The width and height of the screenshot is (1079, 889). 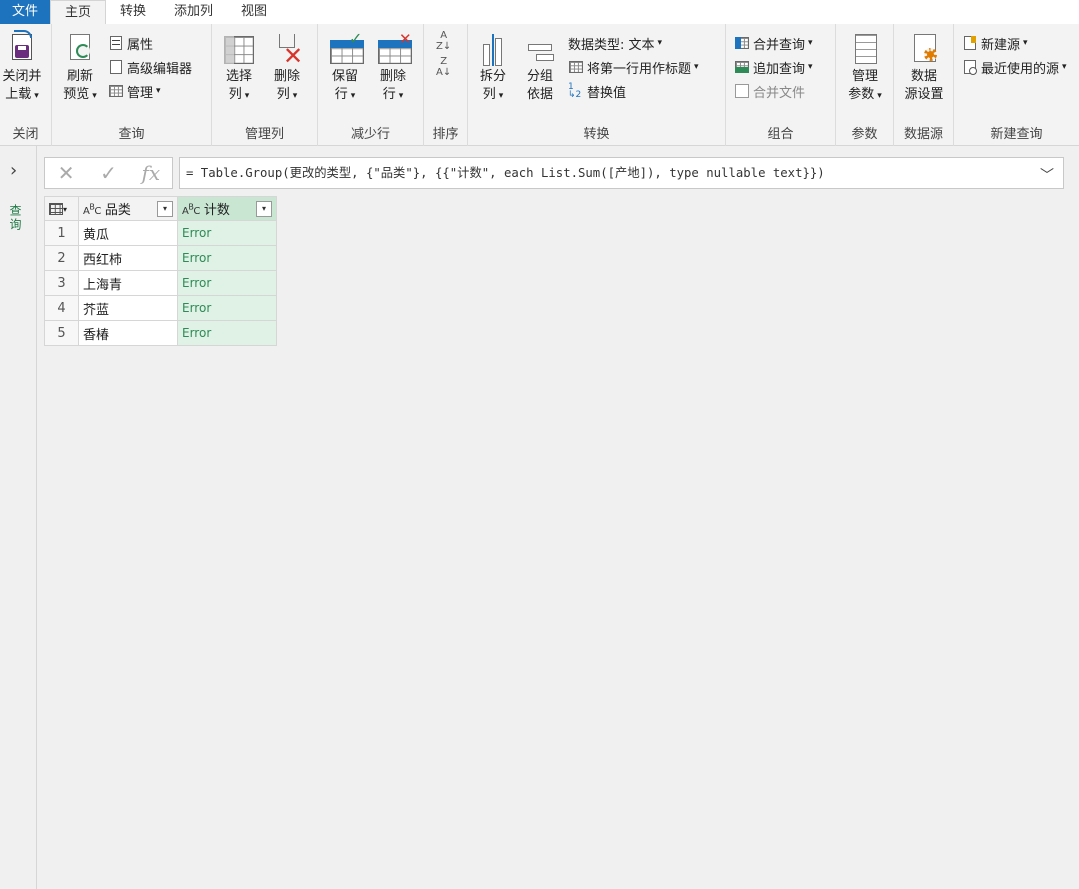 What do you see at coordinates (79, 76) in the screenshot?
I see `refresh-label-1: 刷新` at bounding box center [79, 76].